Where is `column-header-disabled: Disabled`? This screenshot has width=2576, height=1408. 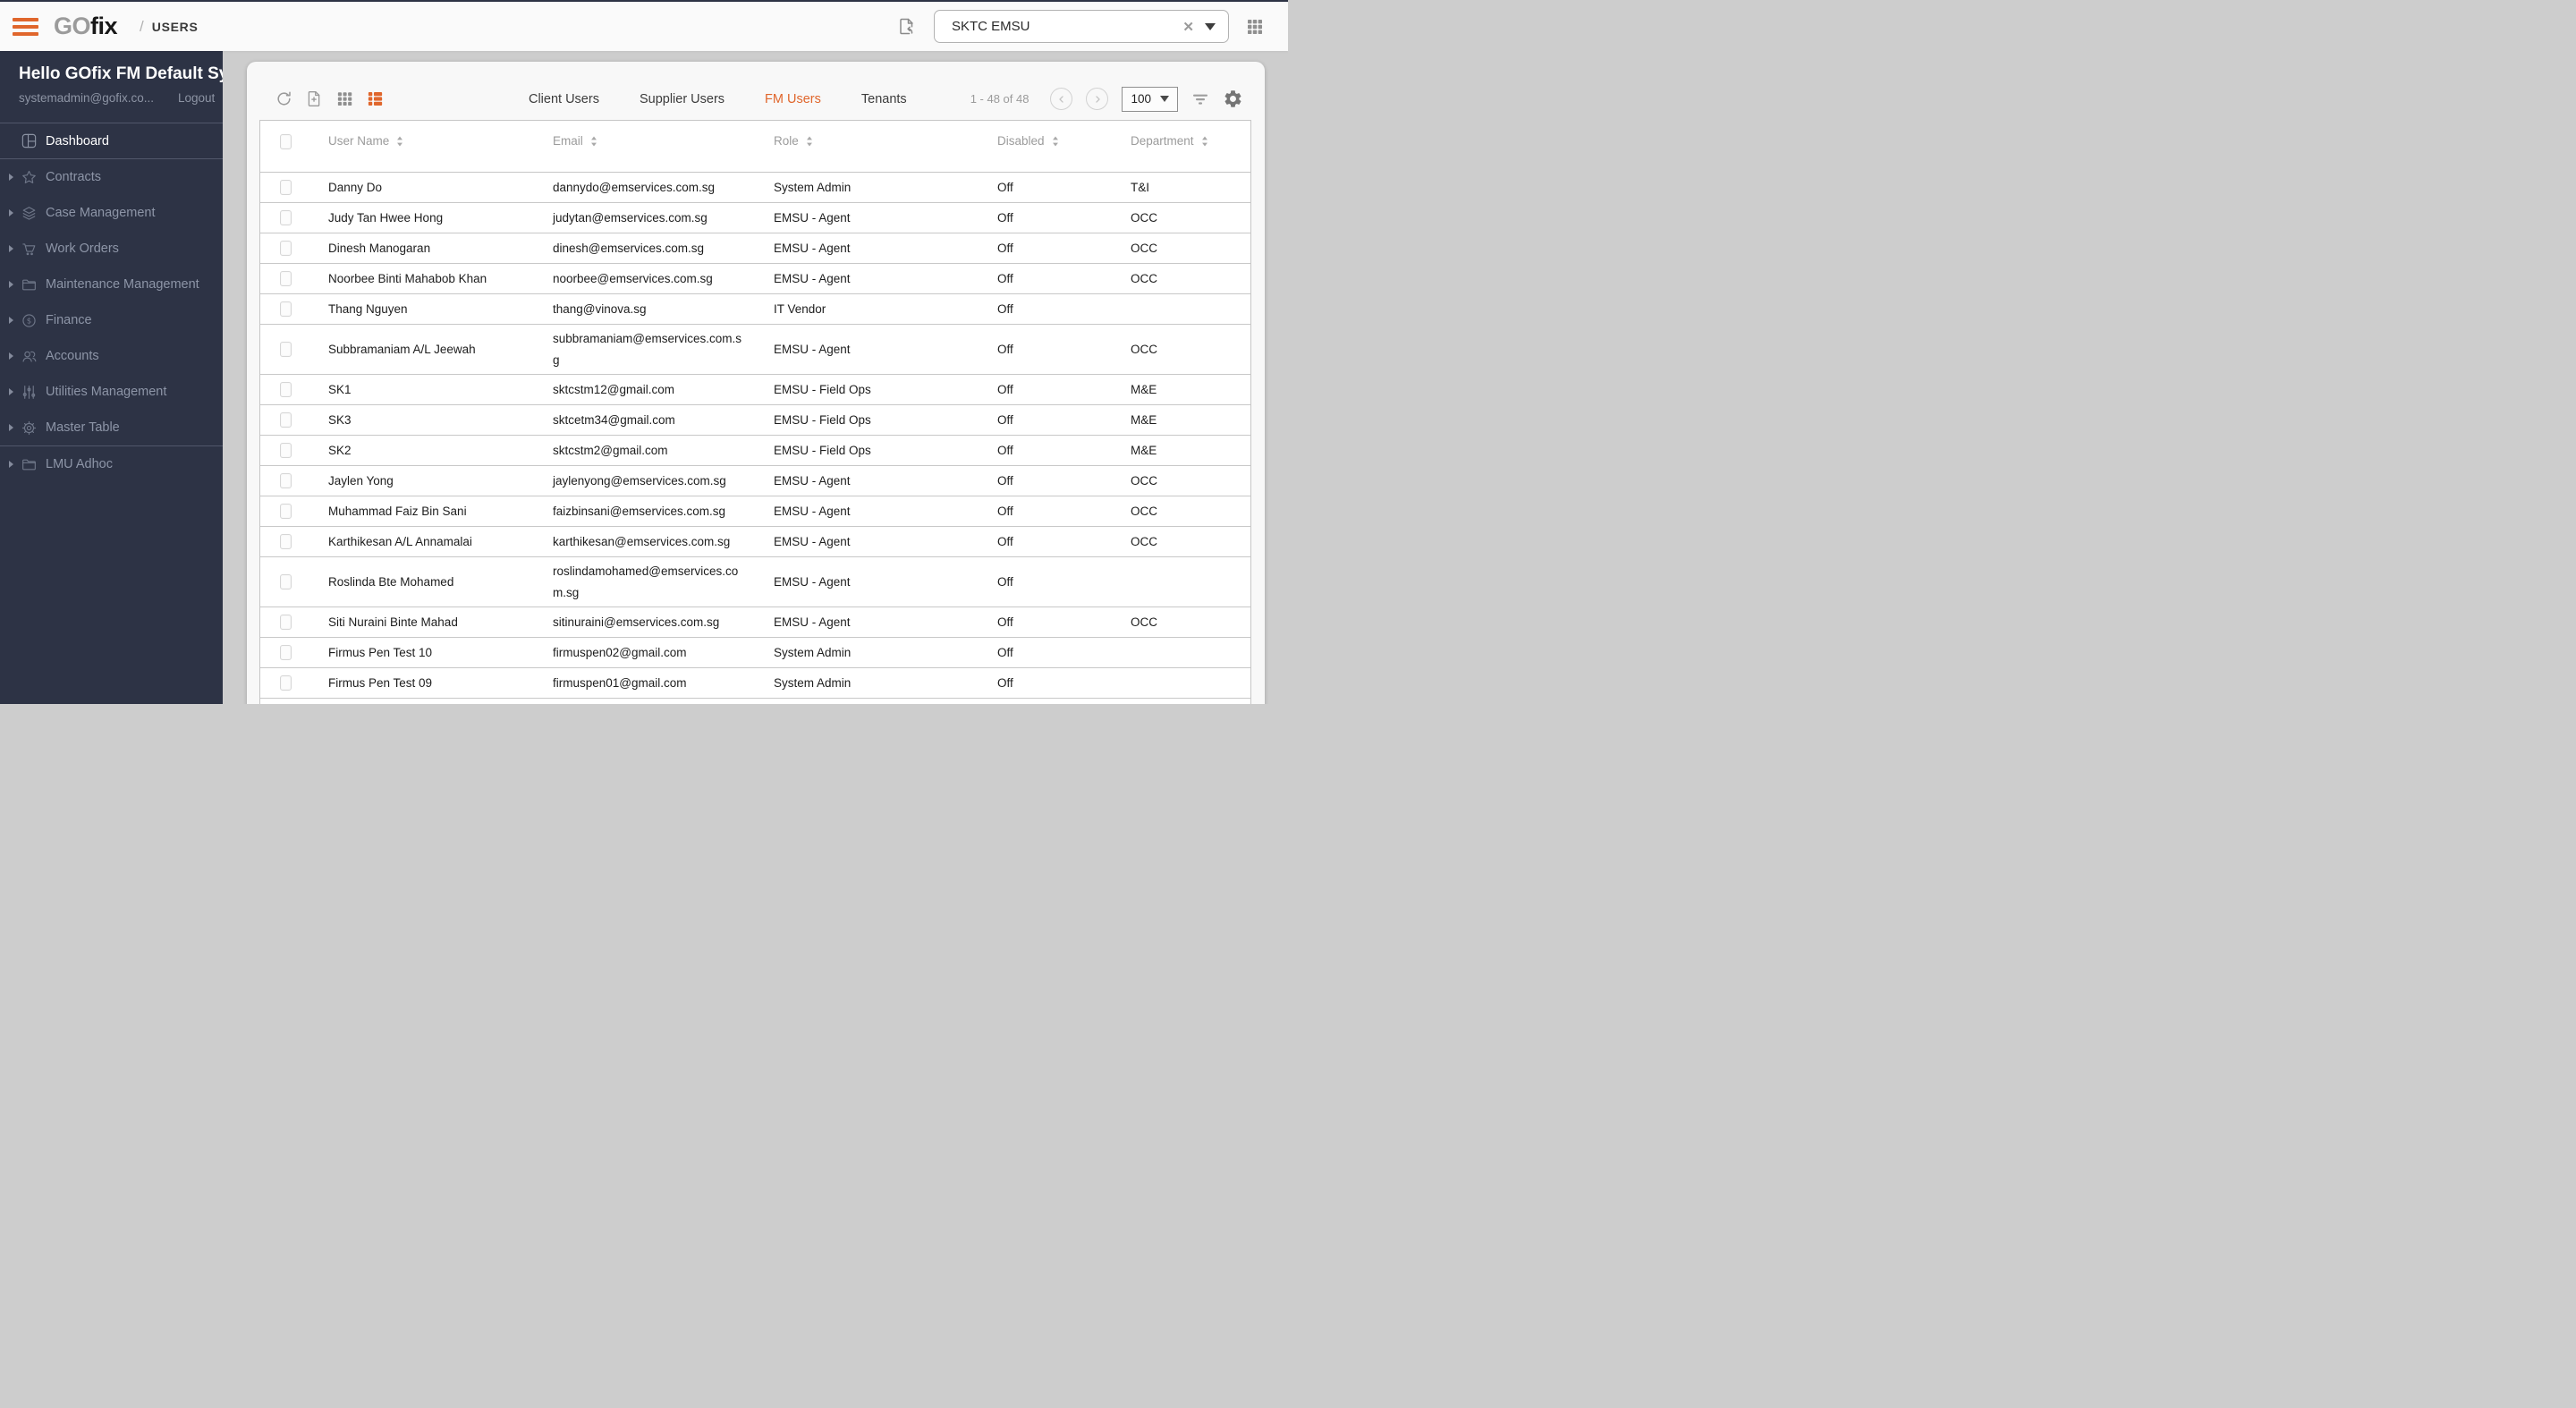 column-header-disabled: Disabled is located at coordinates (1050, 141).